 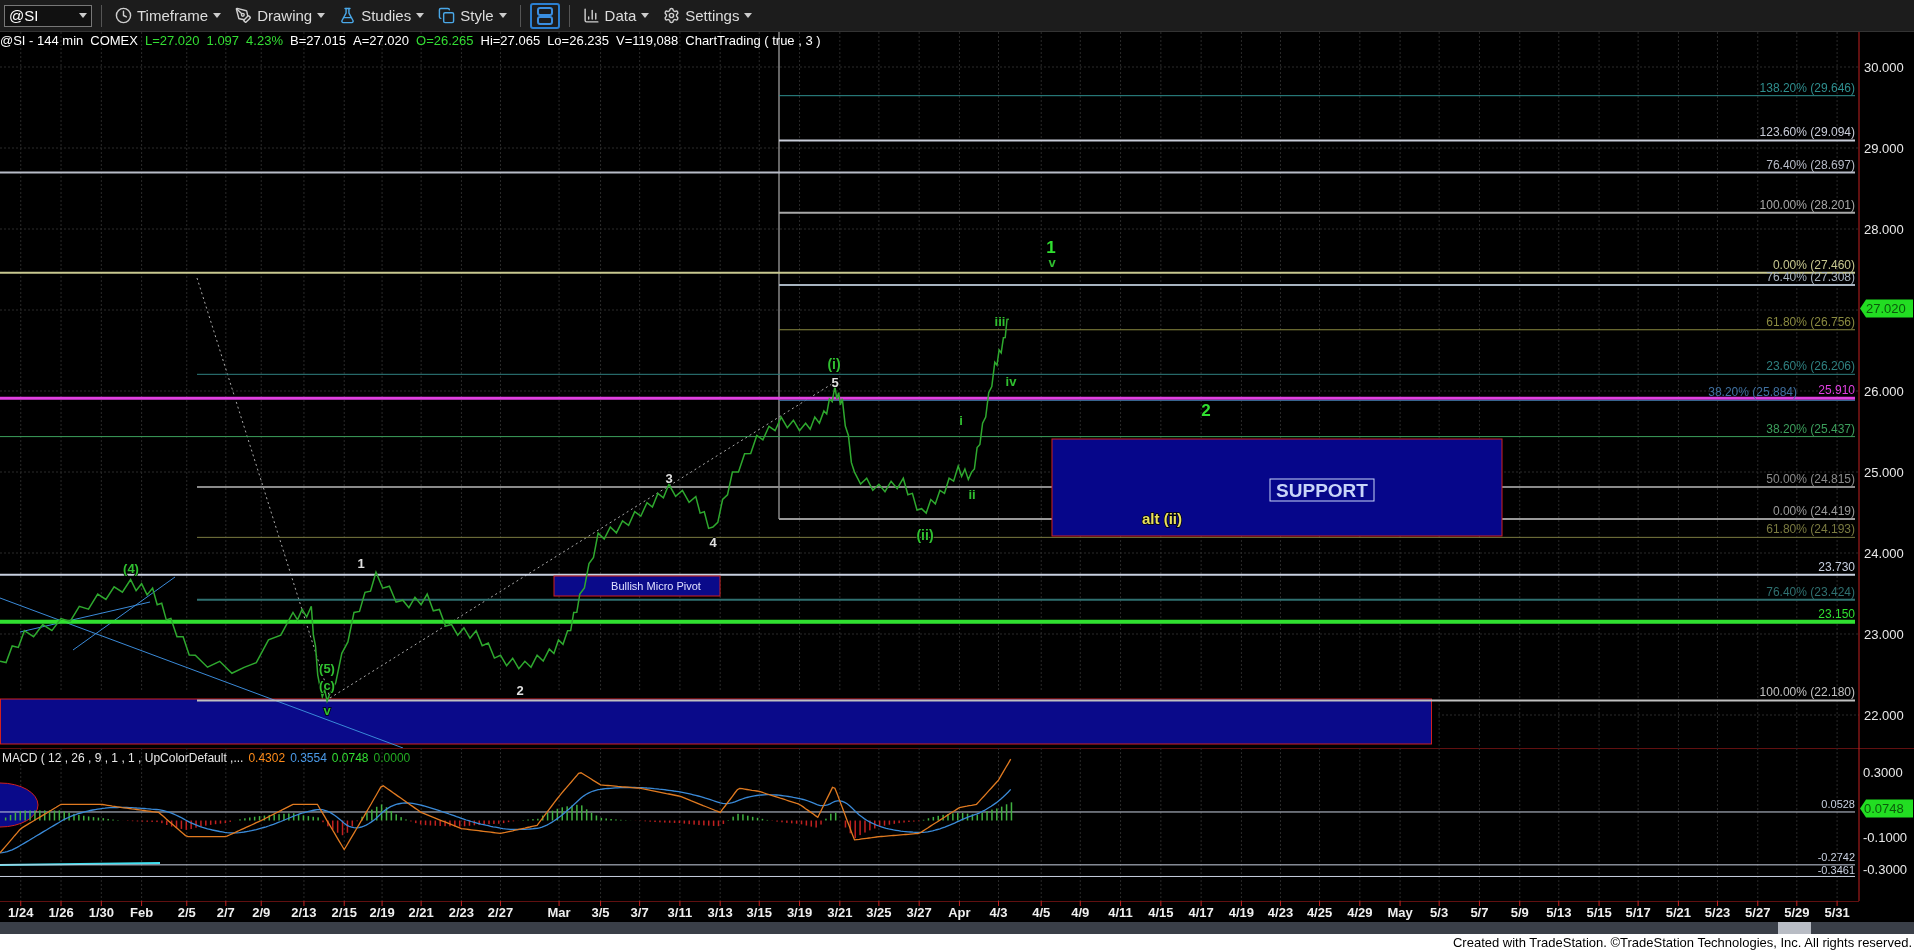 I want to click on level-label: 100.00% (28.201), so click(x=1807, y=204).